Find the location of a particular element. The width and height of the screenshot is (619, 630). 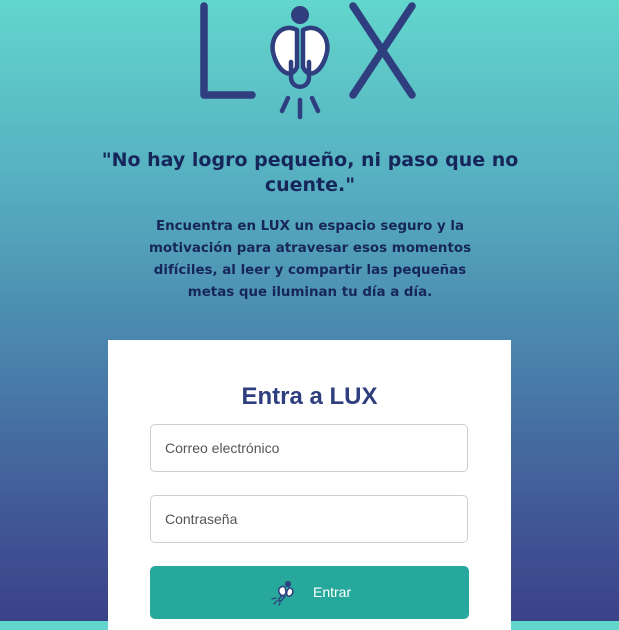

login-button: Entrar is located at coordinates (309, 592).